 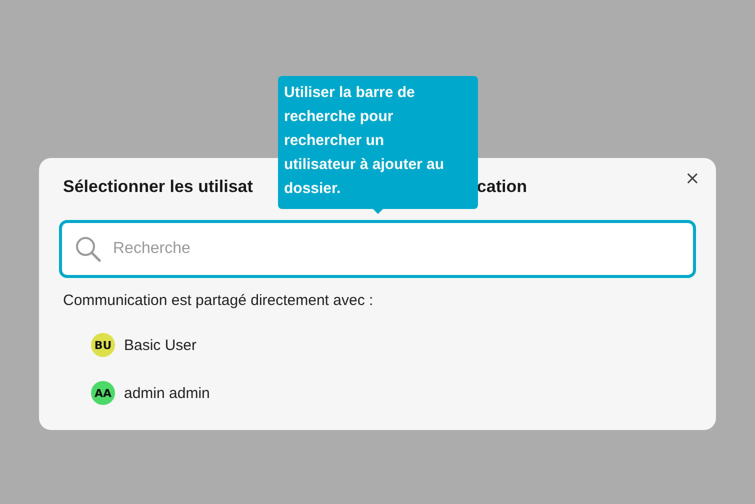 What do you see at coordinates (167, 393) in the screenshot?
I see `user-name: admin admin` at bounding box center [167, 393].